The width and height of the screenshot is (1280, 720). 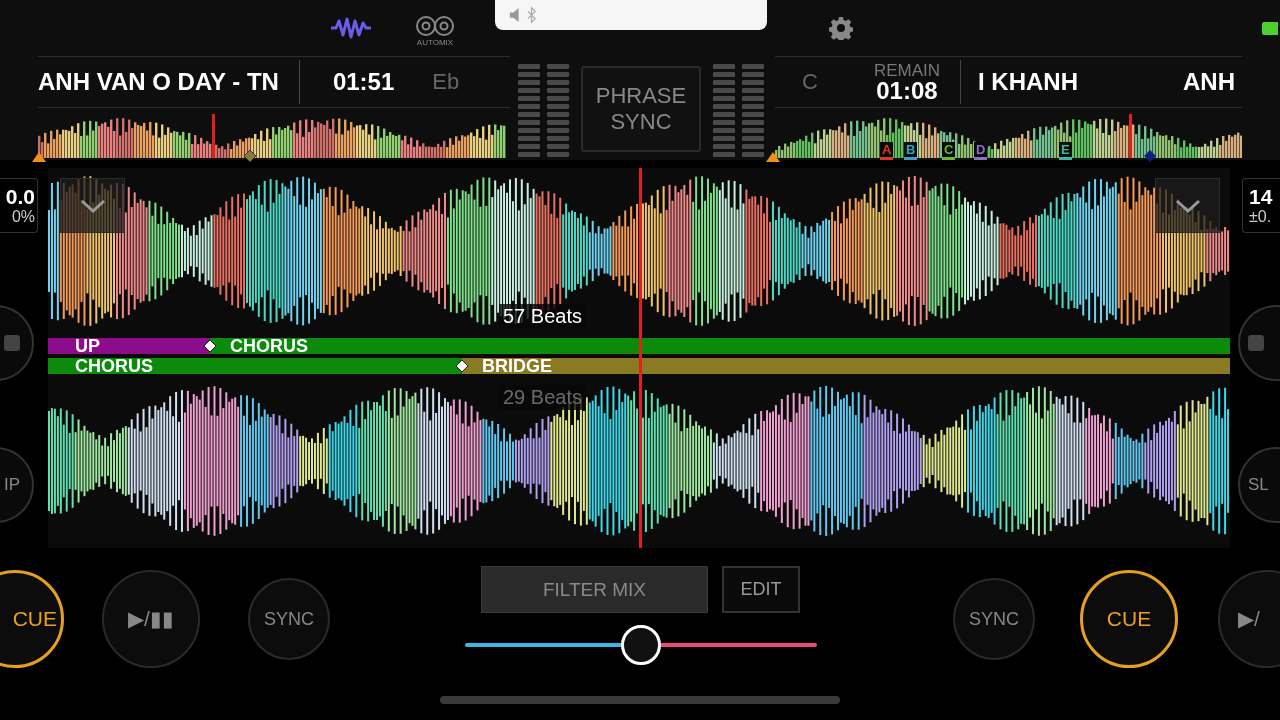 I want to click on elapsed-time: 01:51, so click(x=363, y=82).